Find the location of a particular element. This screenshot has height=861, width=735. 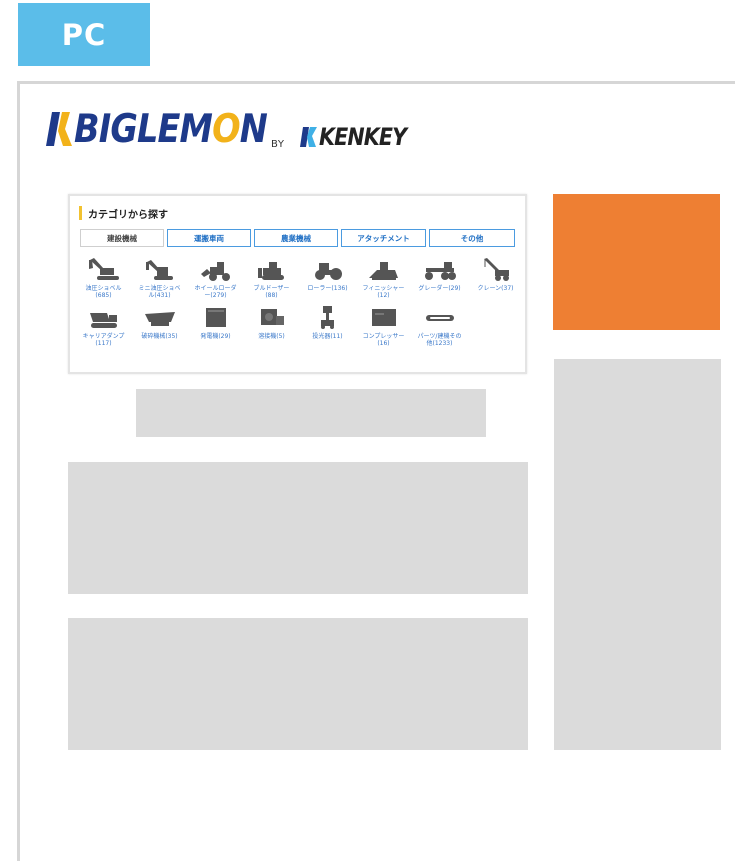

tab-attachments: アタッチメント is located at coordinates (383, 238).